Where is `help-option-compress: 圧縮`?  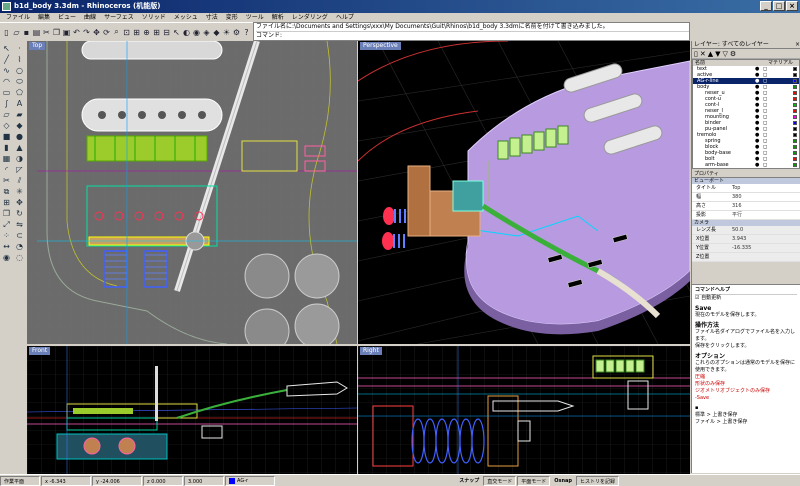
help-option-compress: 圧縮 is located at coordinates (746, 377).